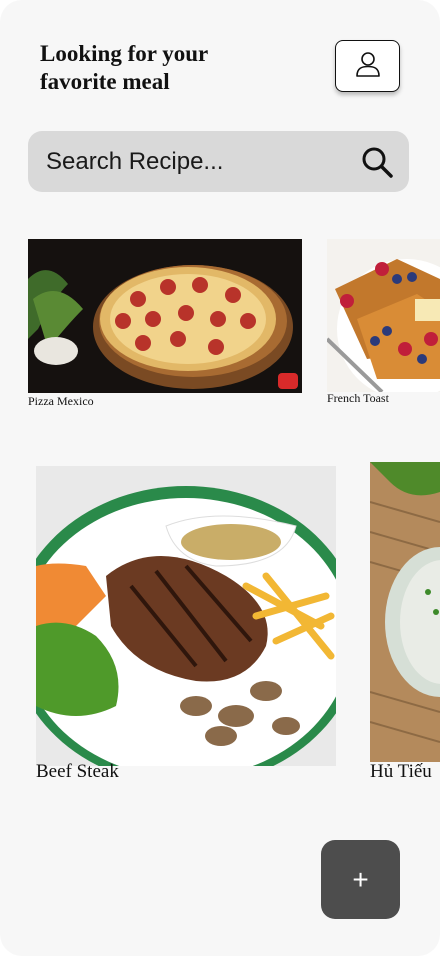 This screenshot has height=956, width=440. What do you see at coordinates (201, 161) in the screenshot?
I see `search-input` at bounding box center [201, 161].